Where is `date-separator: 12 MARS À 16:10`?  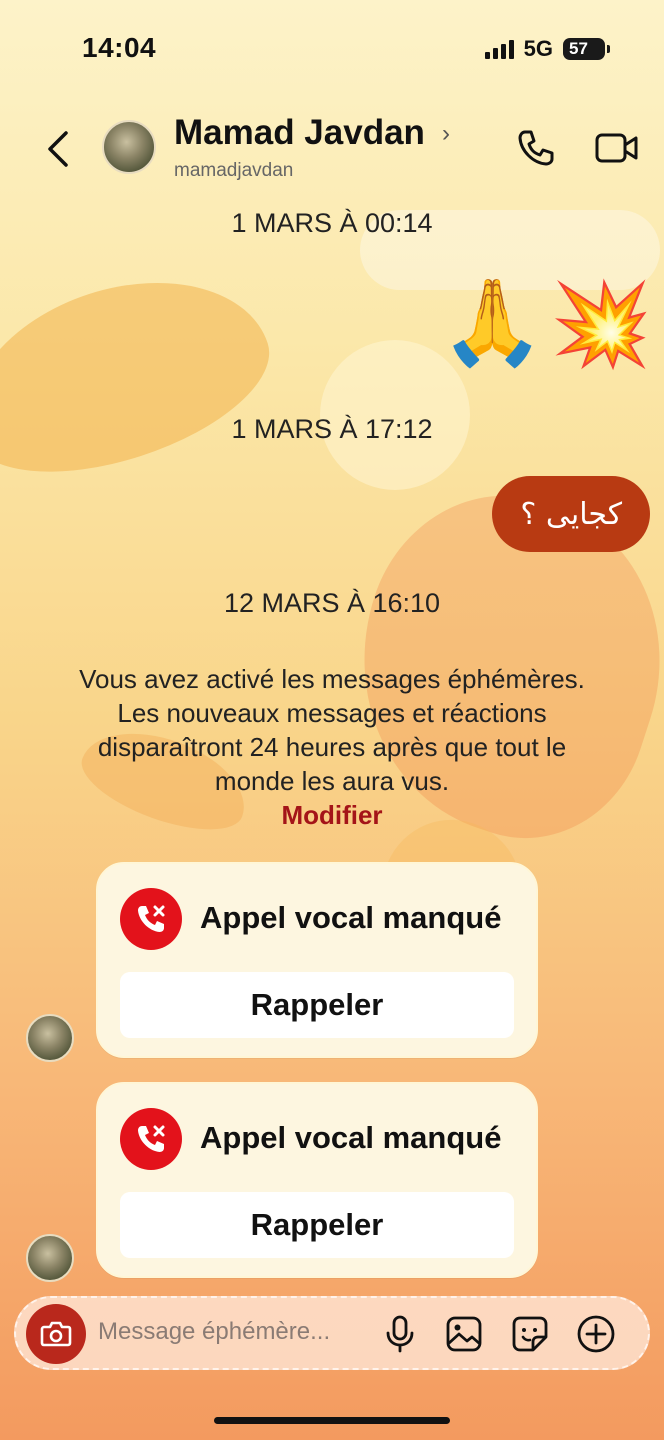
date-separator: 12 MARS À 16:10 is located at coordinates (332, 603).